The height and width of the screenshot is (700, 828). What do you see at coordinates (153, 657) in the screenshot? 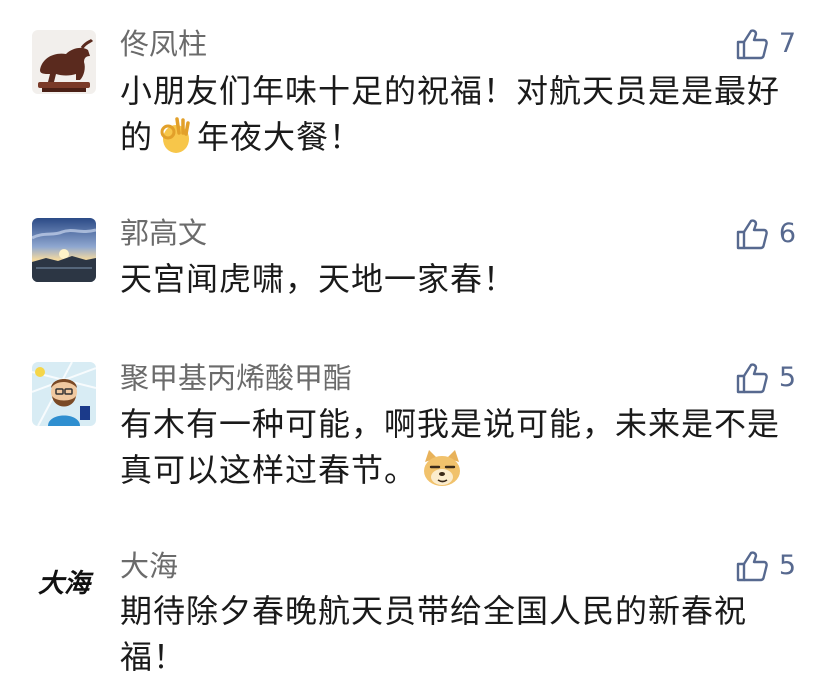
I see `comment-line: 福！` at bounding box center [153, 657].